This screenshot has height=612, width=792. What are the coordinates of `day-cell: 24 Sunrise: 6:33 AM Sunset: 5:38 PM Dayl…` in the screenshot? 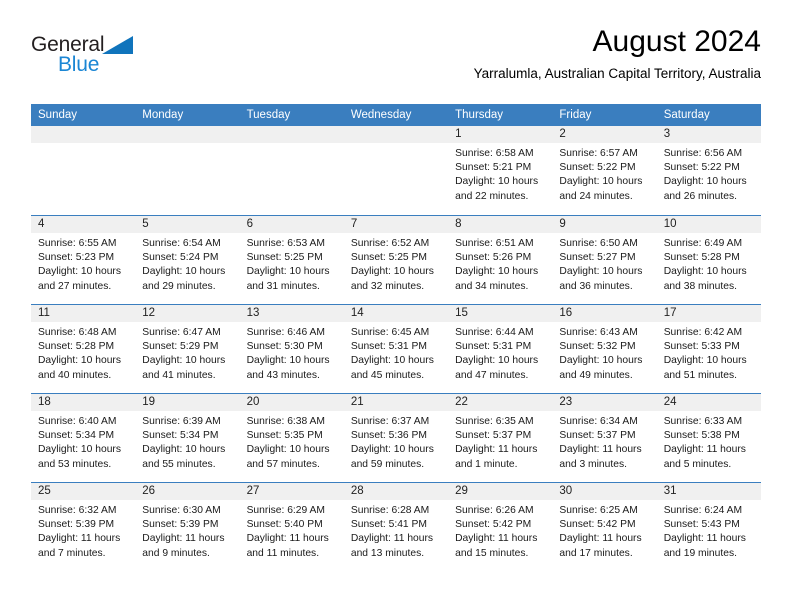 It's located at (708, 438).